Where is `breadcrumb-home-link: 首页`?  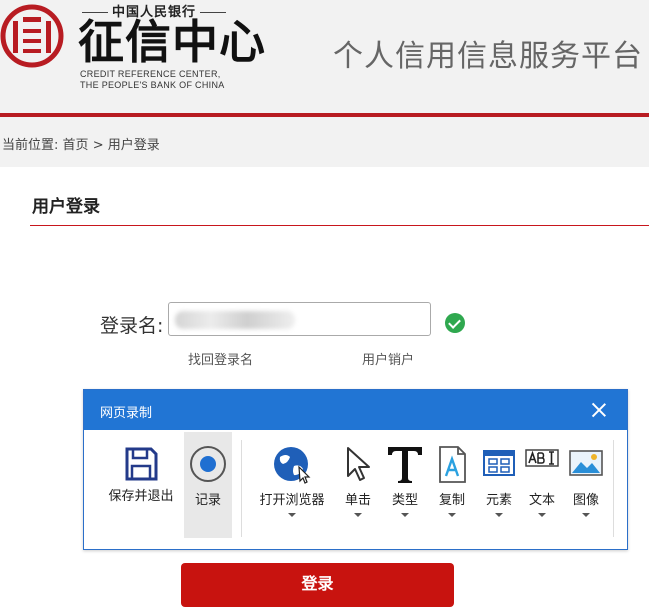
breadcrumb-home-link: 首页 is located at coordinates (76, 145).